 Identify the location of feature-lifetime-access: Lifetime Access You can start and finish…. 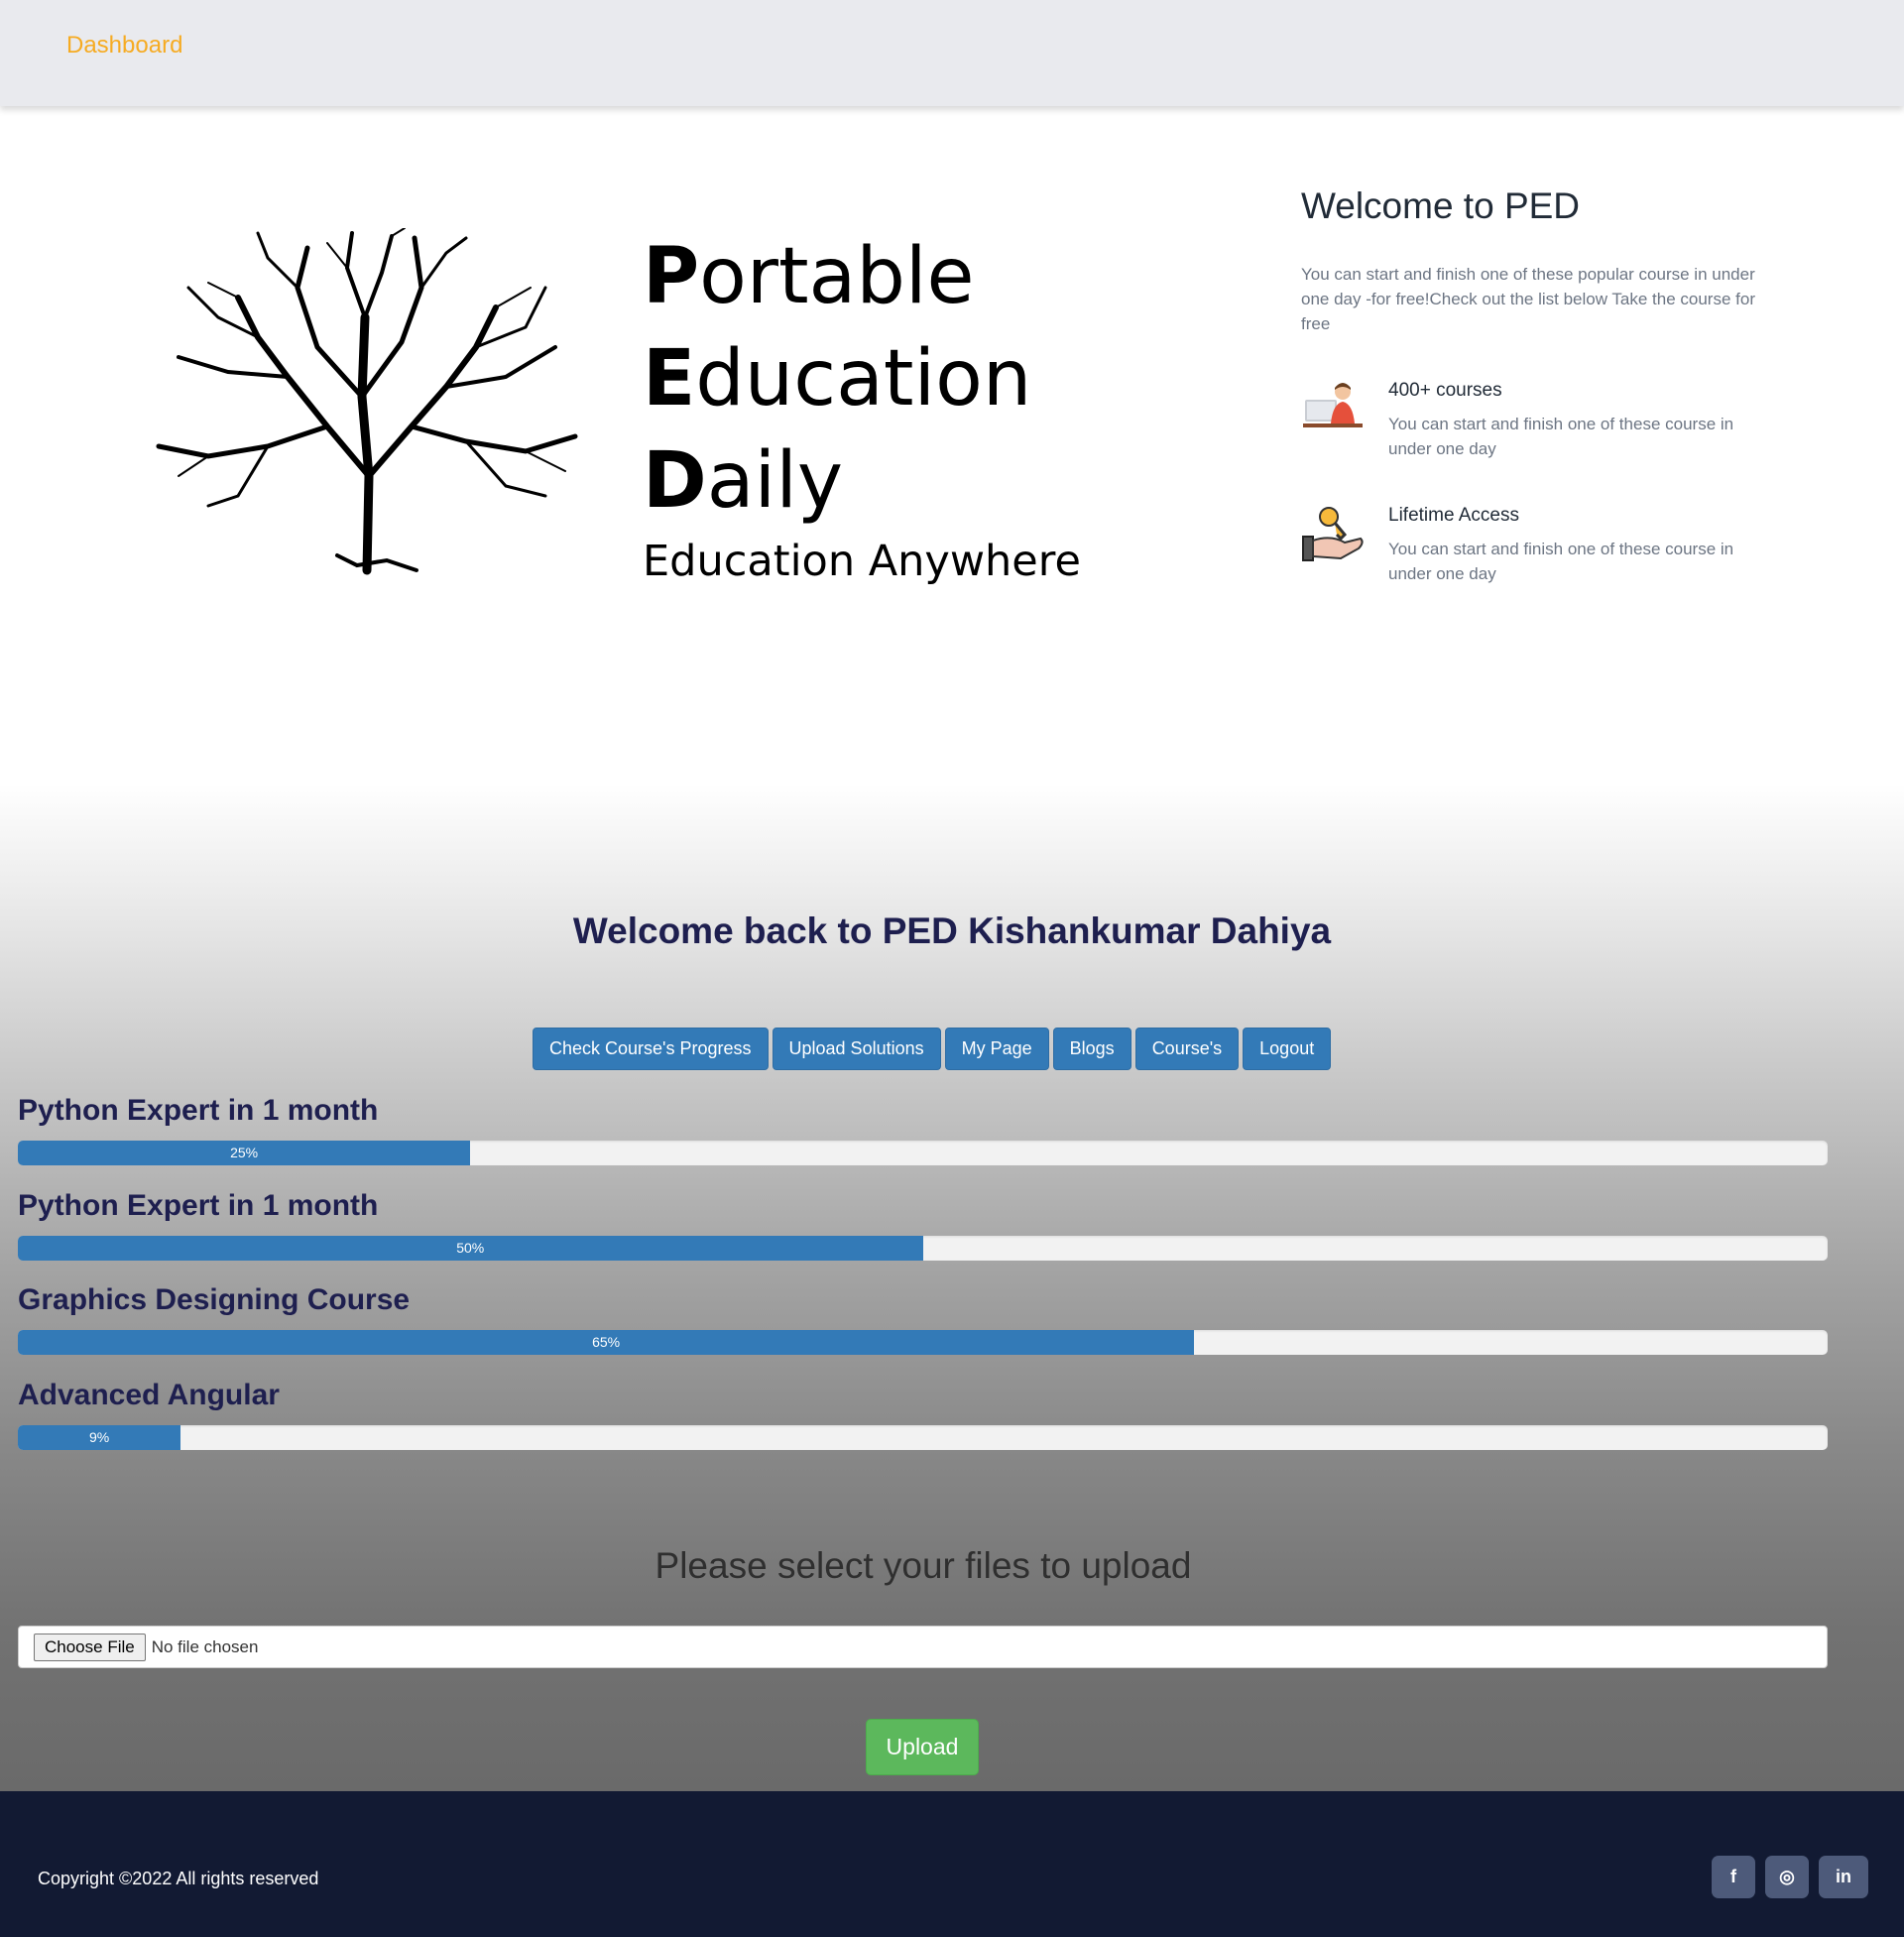
(1534, 544).